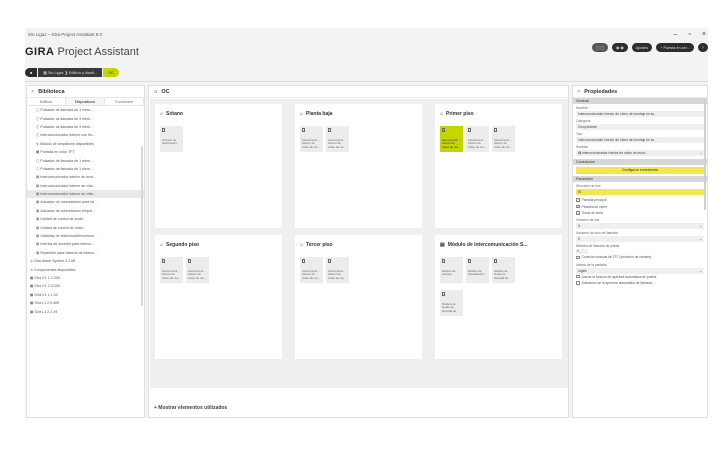 Image resolution: width=728 pixels, height=463 pixels. What do you see at coordinates (642, 47) in the screenshot?
I see `settings-button: Ajustes` at bounding box center [642, 47].